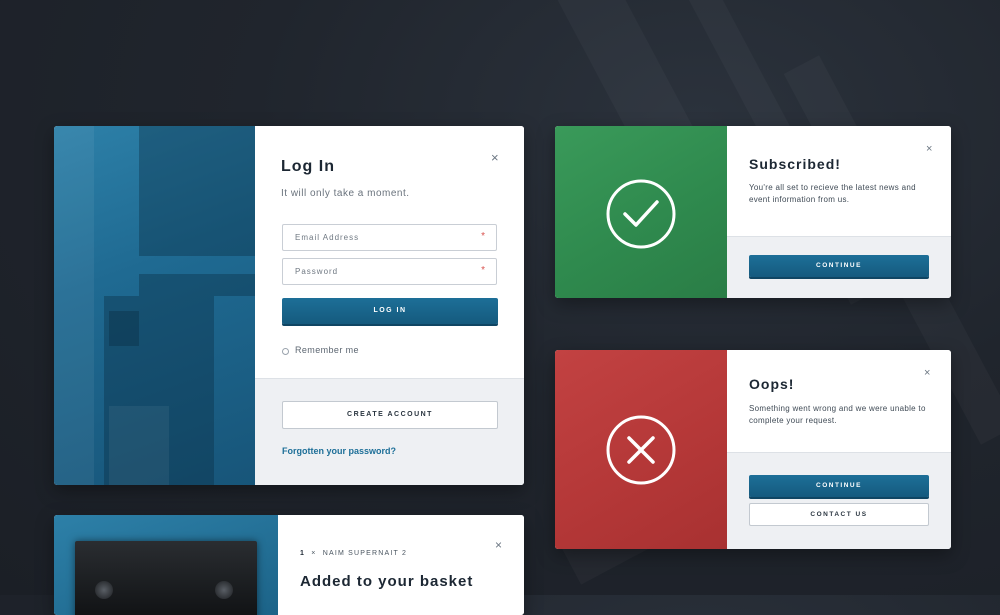  I want to click on oops-title: Oops!, so click(772, 384).